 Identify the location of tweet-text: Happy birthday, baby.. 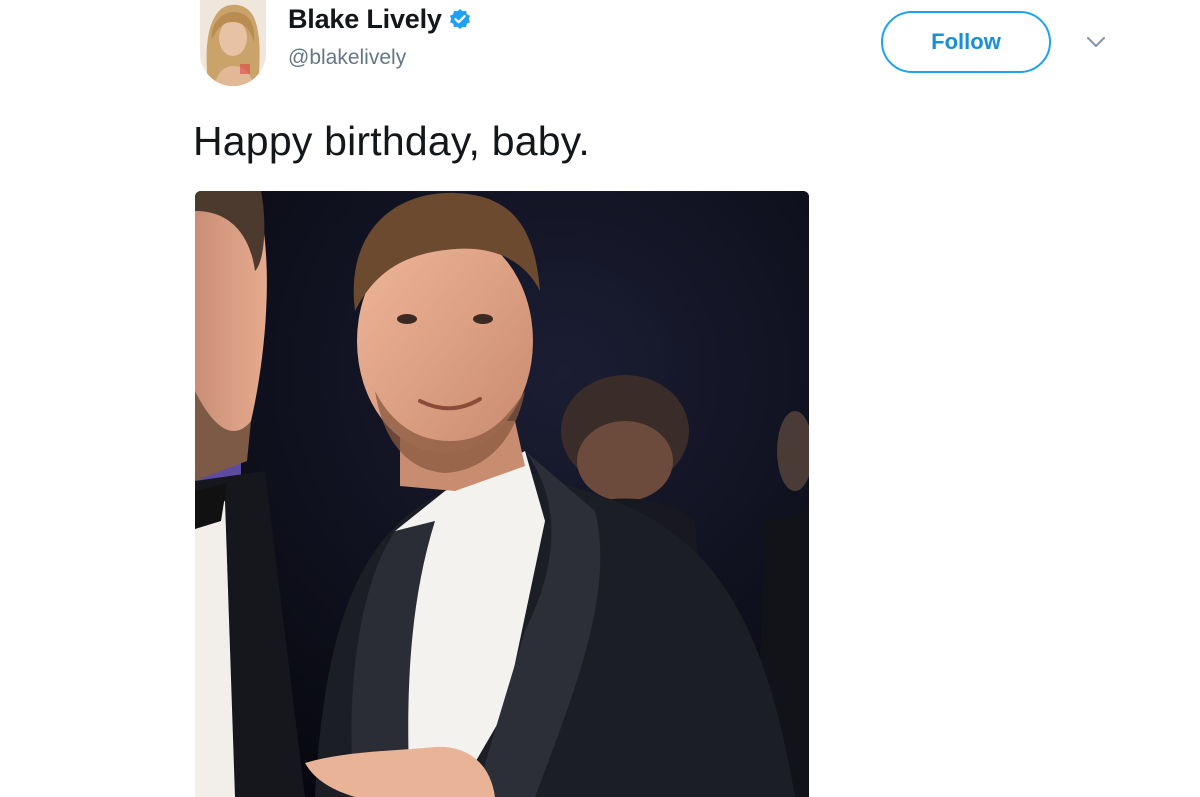
(391, 141).